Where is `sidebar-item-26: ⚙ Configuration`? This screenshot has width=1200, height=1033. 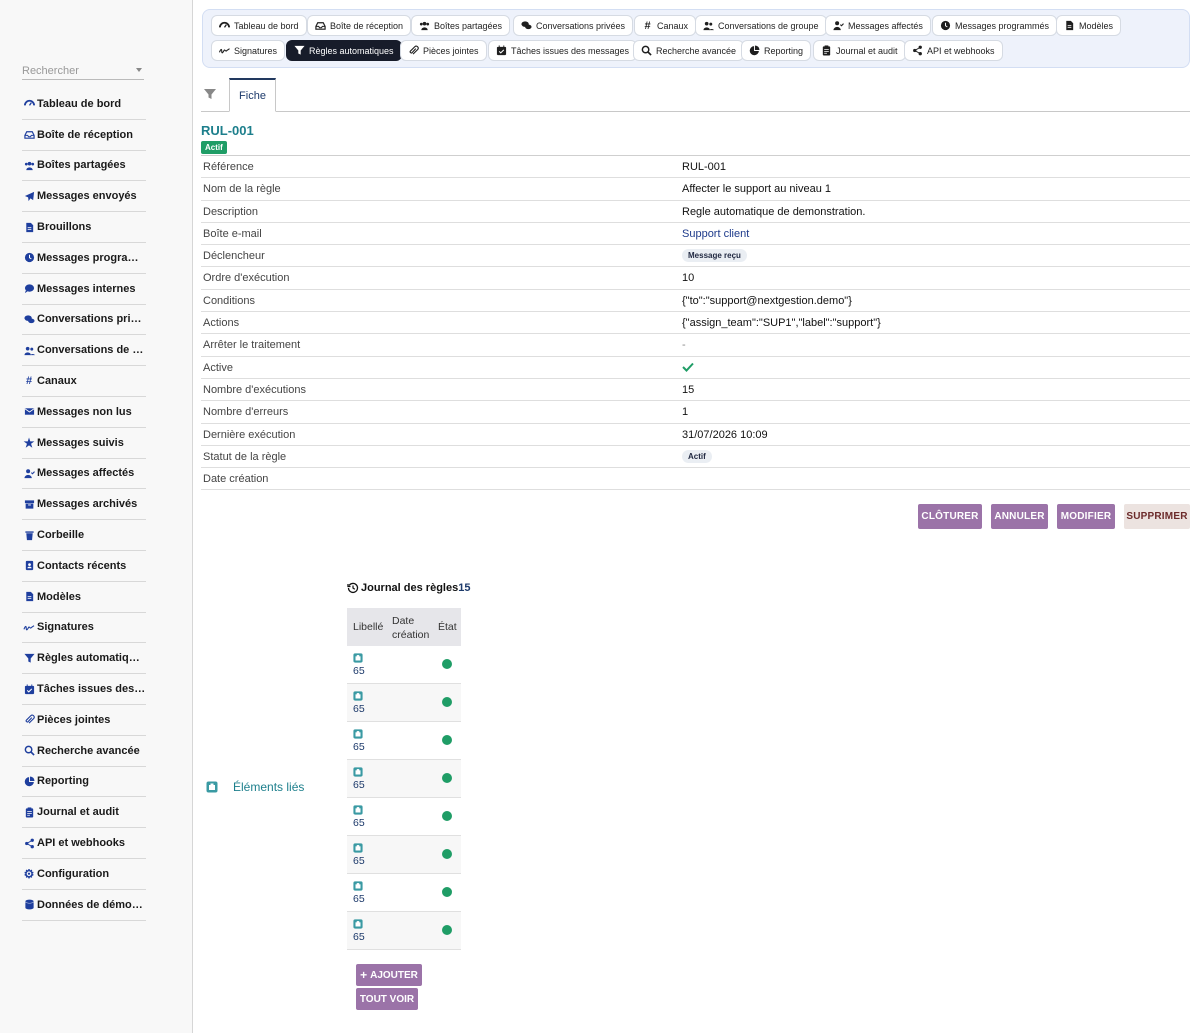
sidebar-item-26: ⚙ Configuration is located at coordinates (84, 874).